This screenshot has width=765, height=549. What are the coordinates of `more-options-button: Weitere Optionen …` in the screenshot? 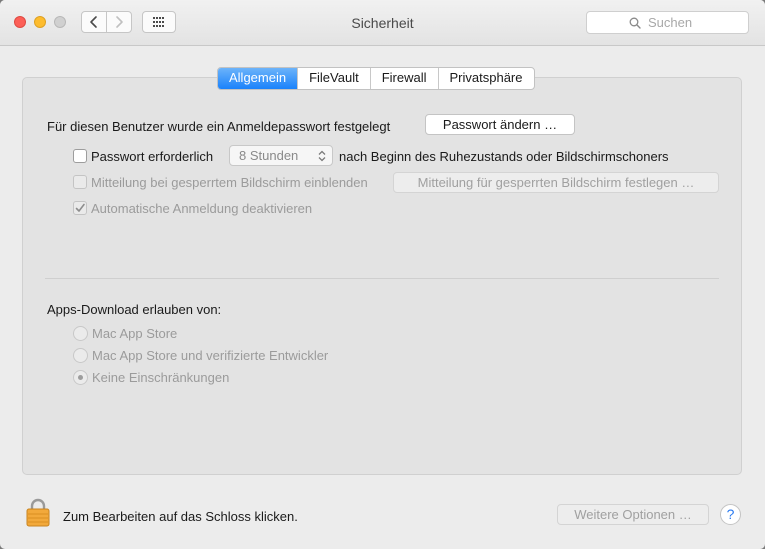 It's located at (633, 514).